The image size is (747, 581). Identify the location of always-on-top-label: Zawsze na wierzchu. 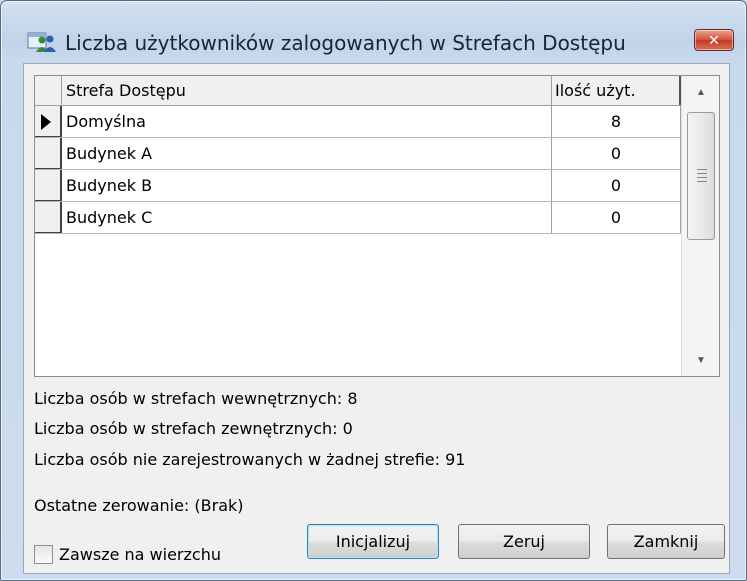
(140, 554).